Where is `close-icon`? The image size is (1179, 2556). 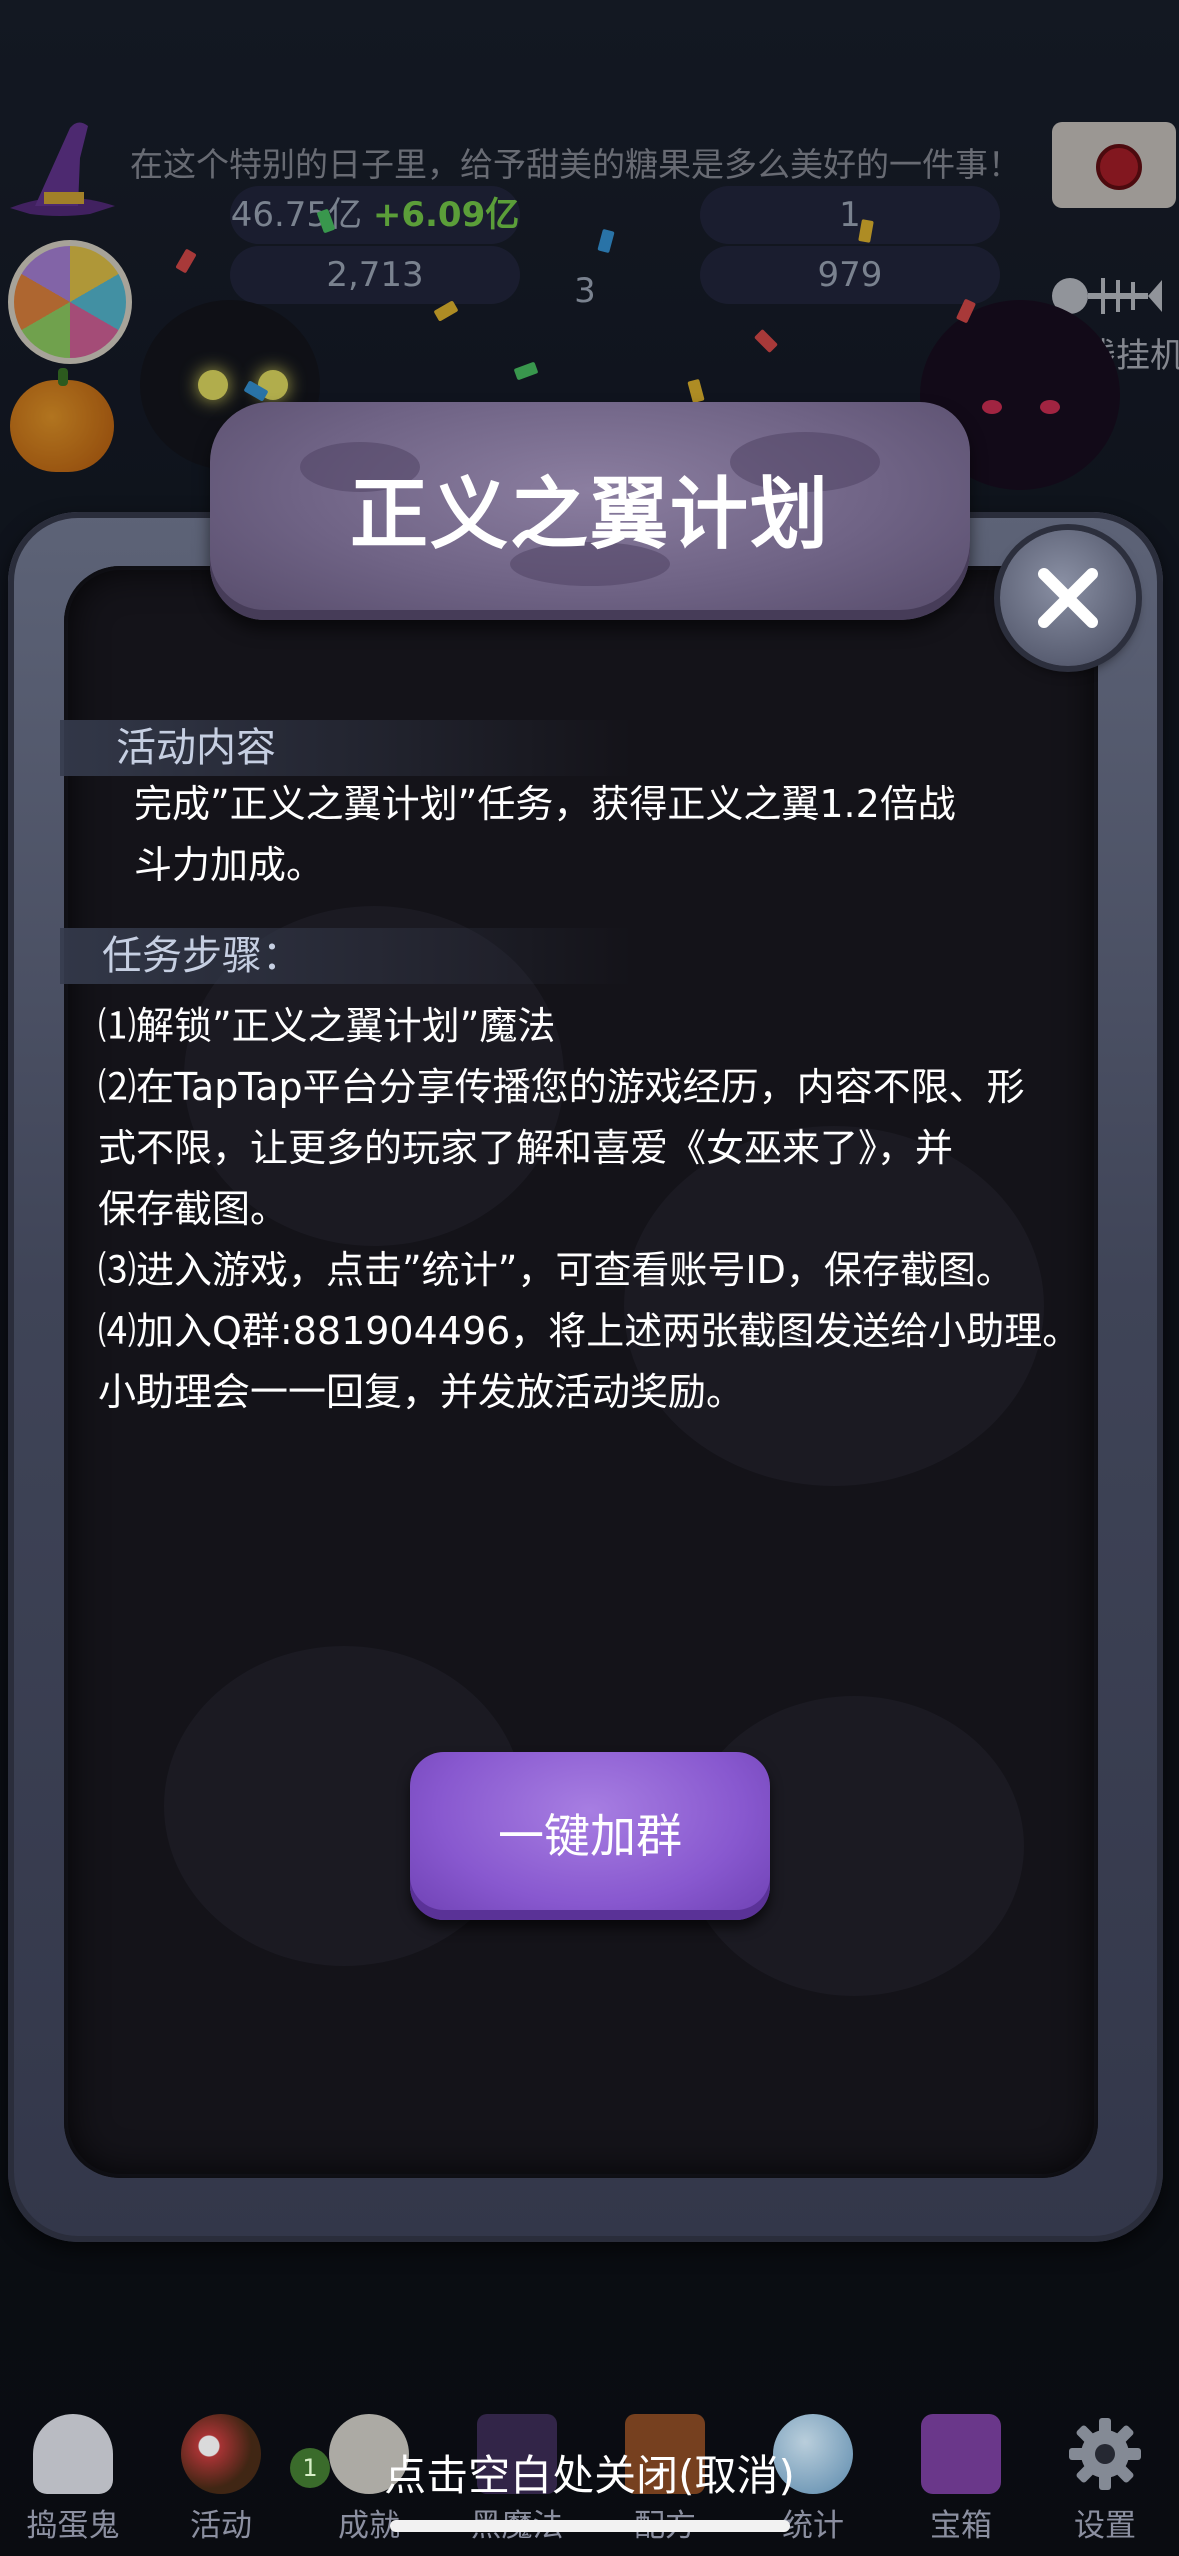 close-icon is located at coordinates (1068, 598).